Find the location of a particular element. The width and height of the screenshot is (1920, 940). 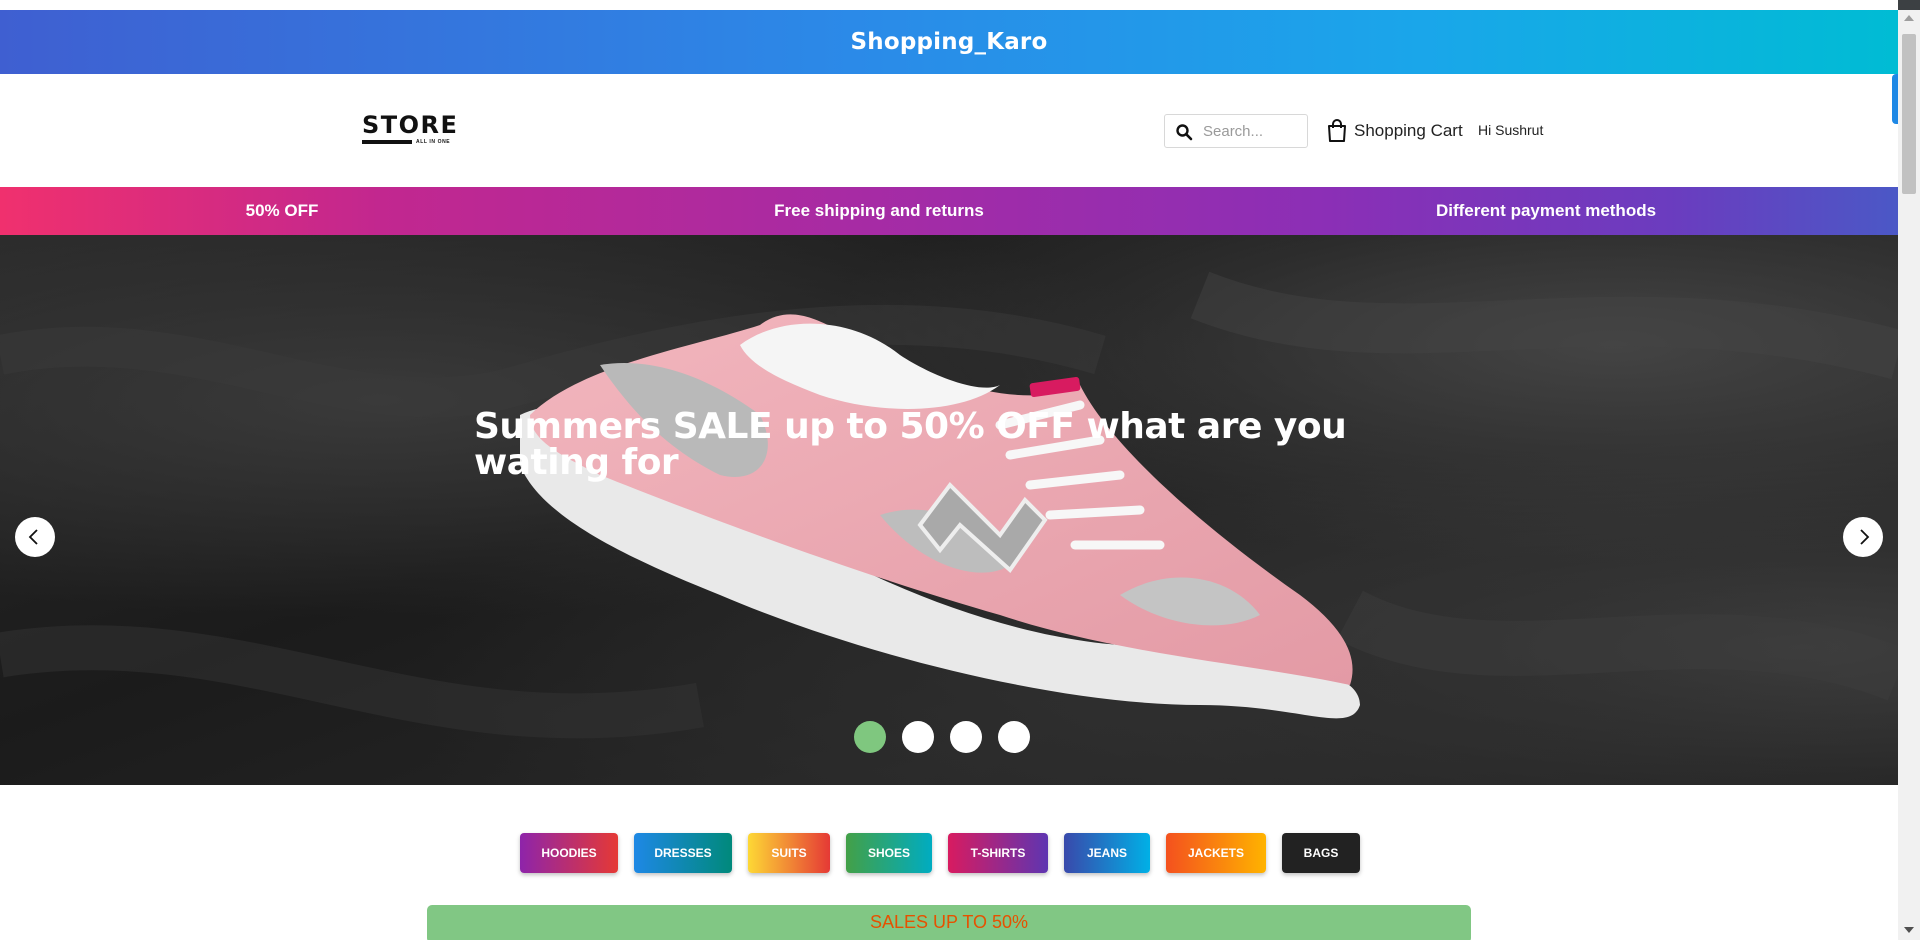

brand-bar: Shopping_Karo is located at coordinates (949, 42).